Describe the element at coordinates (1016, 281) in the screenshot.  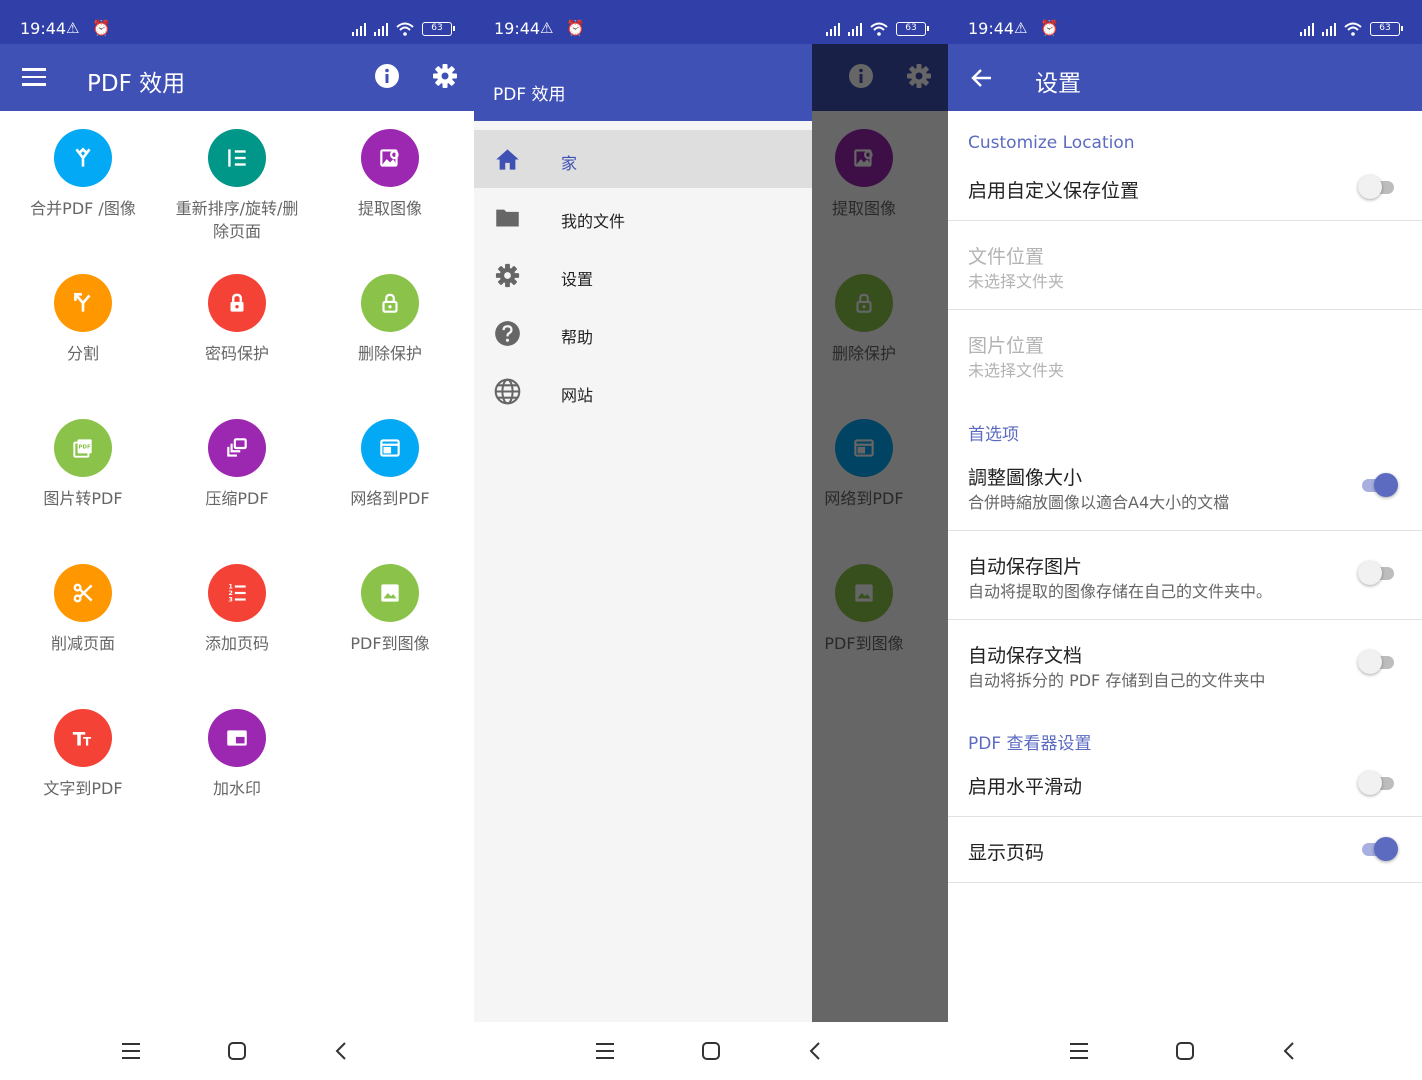
I see `setting-subtitle: 未选择文件夹` at that location.